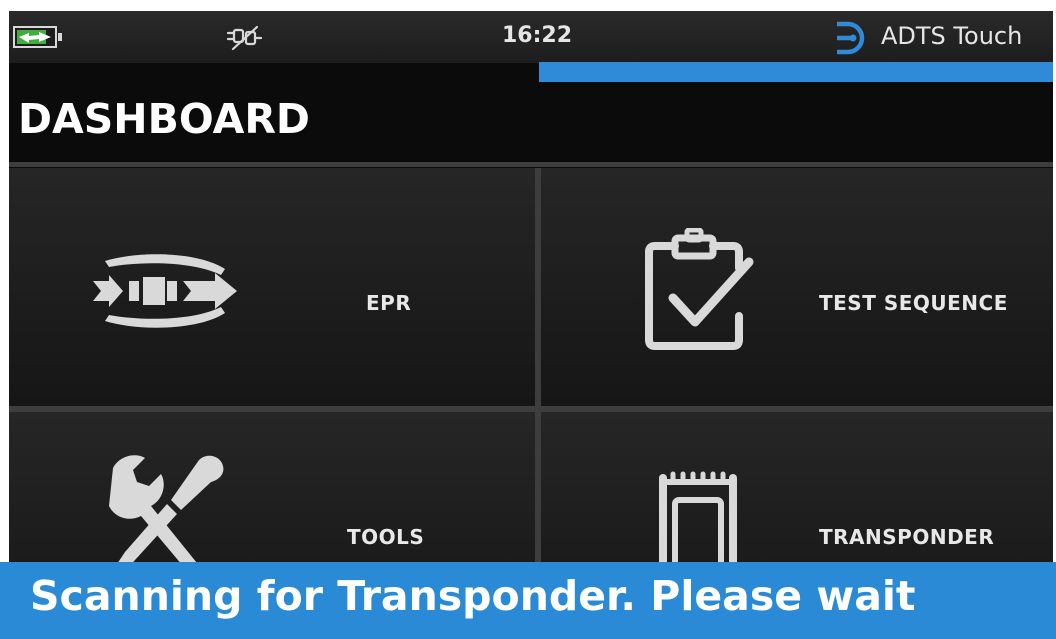  Describe the element at coordinates (537, 35) in the screenshot. I see `clock-time: 16:22` at that location.